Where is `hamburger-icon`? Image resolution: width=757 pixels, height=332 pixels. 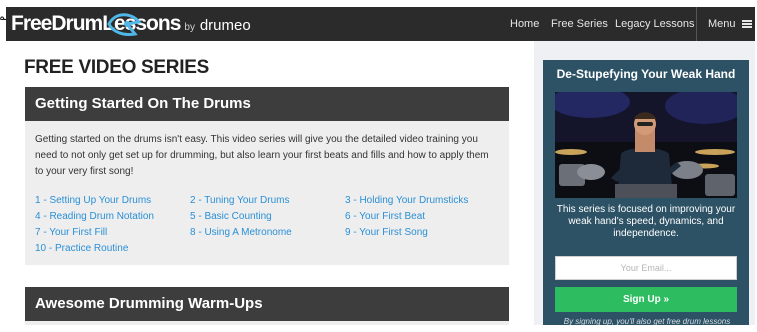 hamburger-icon is located at coordinates (746, 24).